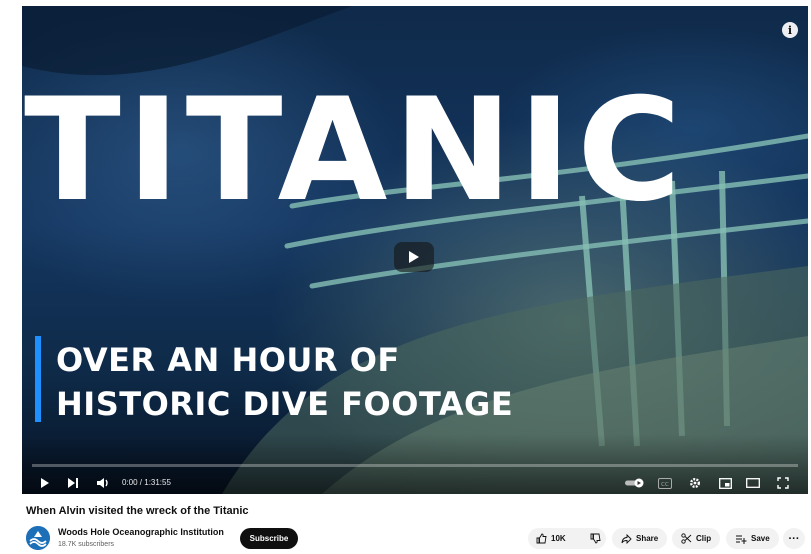 Image resolution: width=811 pixels, height=554 pixels. What do you see at coordinates (285, 404) in the screenshot?
I see `subtitle-line-2: HISTORIC DIVE FOOTAGE` at bounding box center [285, 404].